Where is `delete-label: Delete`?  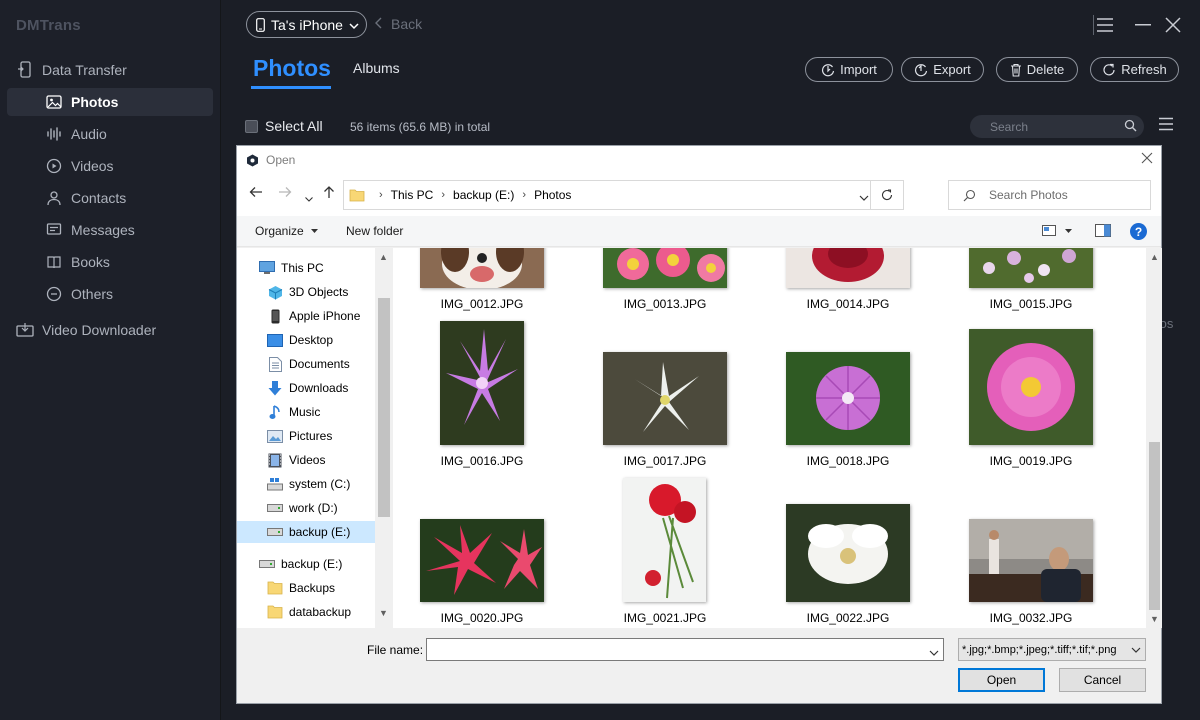 delete-label: Delete is located at coordinates (1045, 69).